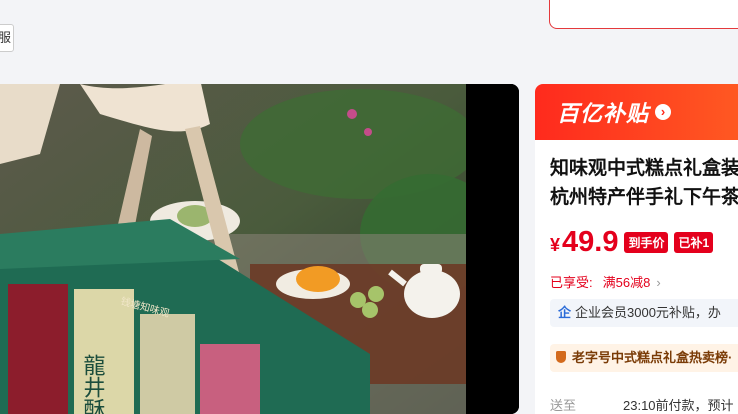  Describe the element at coordinates (603, 113) in the screenshot. I see `subsidy-banner-label: 百亿补贴` at that location.